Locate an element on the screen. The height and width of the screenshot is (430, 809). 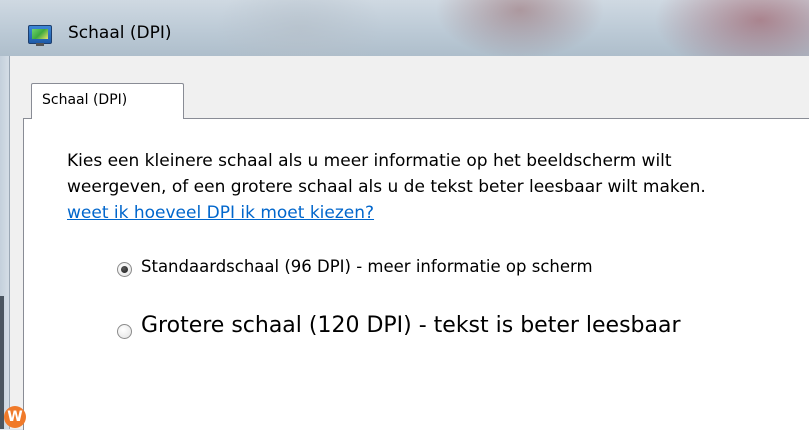
radio-standard-scale is located at coordinates (124, 269).